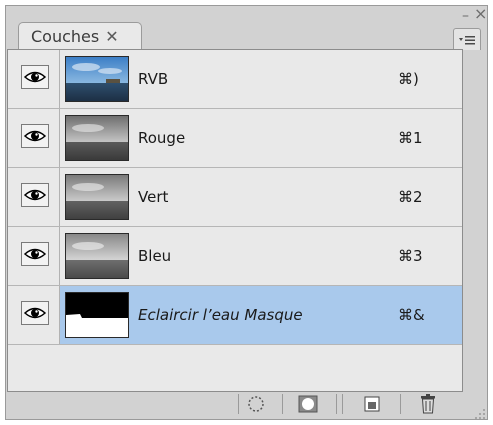 This screenshot has width=493, height=425. I want to click on tab-label: Couches, so click(65, 36).